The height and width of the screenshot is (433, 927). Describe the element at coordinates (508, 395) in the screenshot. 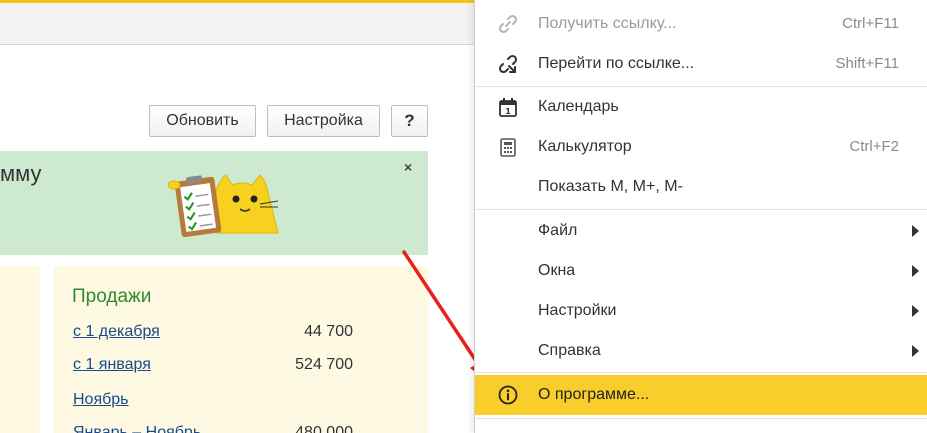

I see `info-icon` at that location.